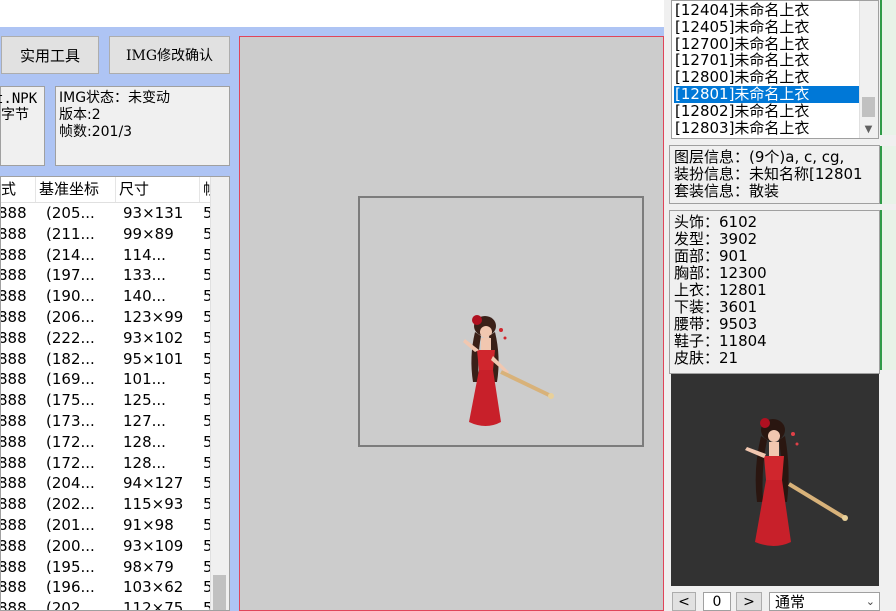 The width and height of the screenshot is (896, 611). Describe the element at coordinates (219, 592) in the screenshot. I see `table-scrollbar-thumb` at that location.